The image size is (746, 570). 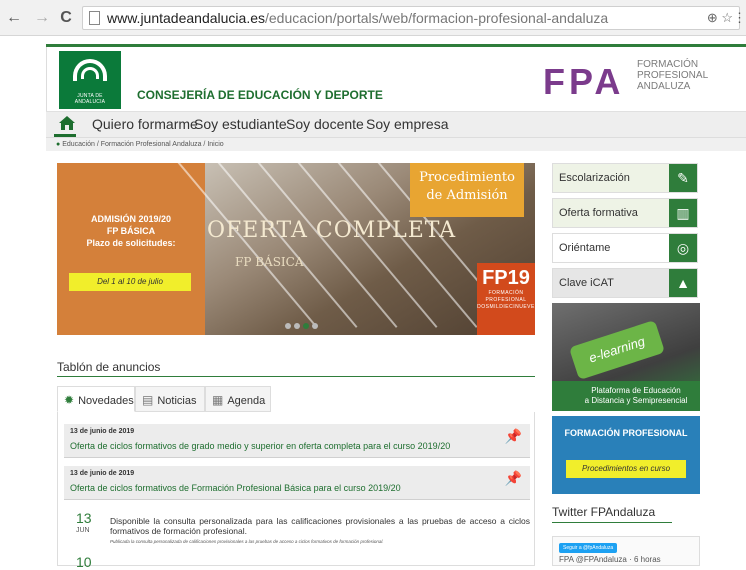 I want to click on twitter-follow-button: Seguir a @fpAndaluza, so click(x=588, y=548).